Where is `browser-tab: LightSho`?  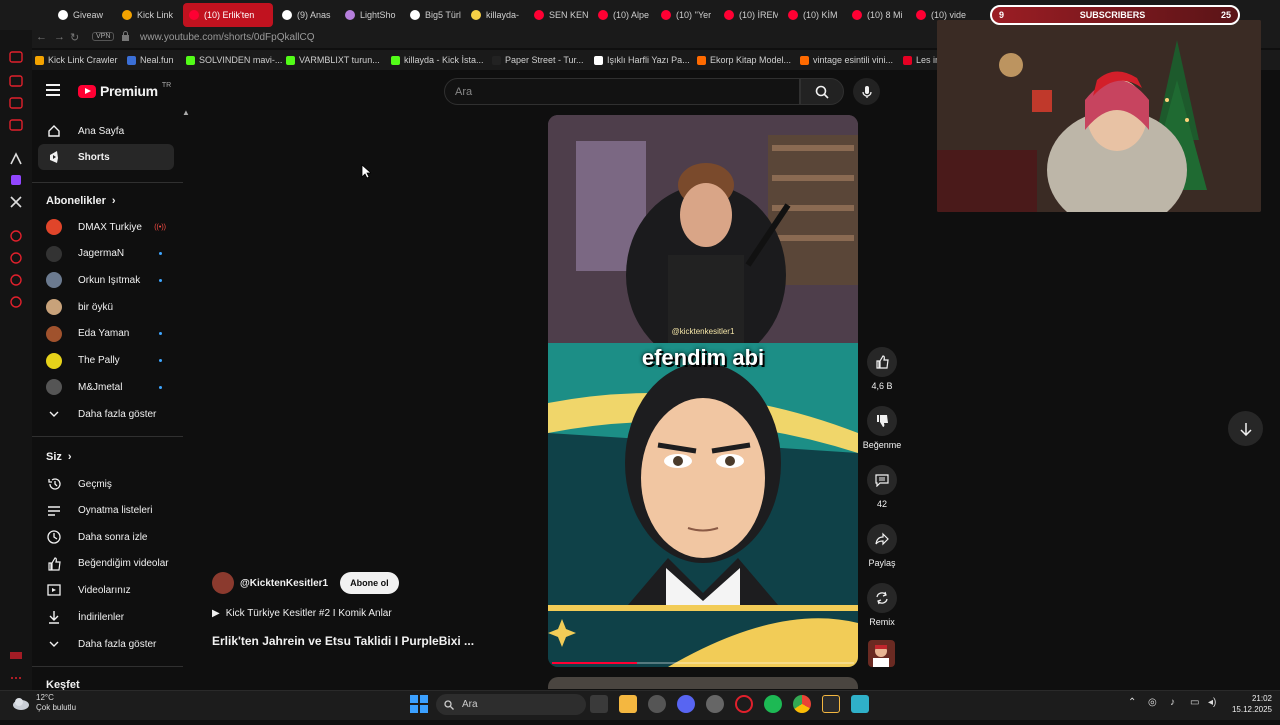 browser-tab: LightSho is located at coordinates (369, 15).